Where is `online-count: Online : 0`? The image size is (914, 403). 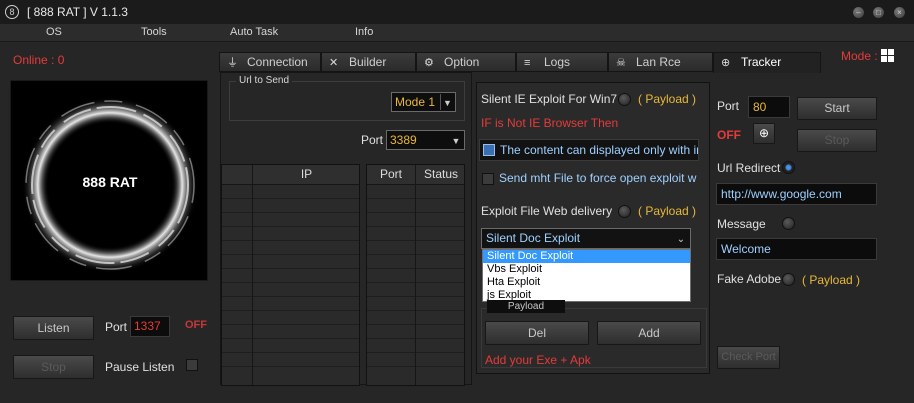 online-count: Online : 0 is located at coordinates (39, 60).